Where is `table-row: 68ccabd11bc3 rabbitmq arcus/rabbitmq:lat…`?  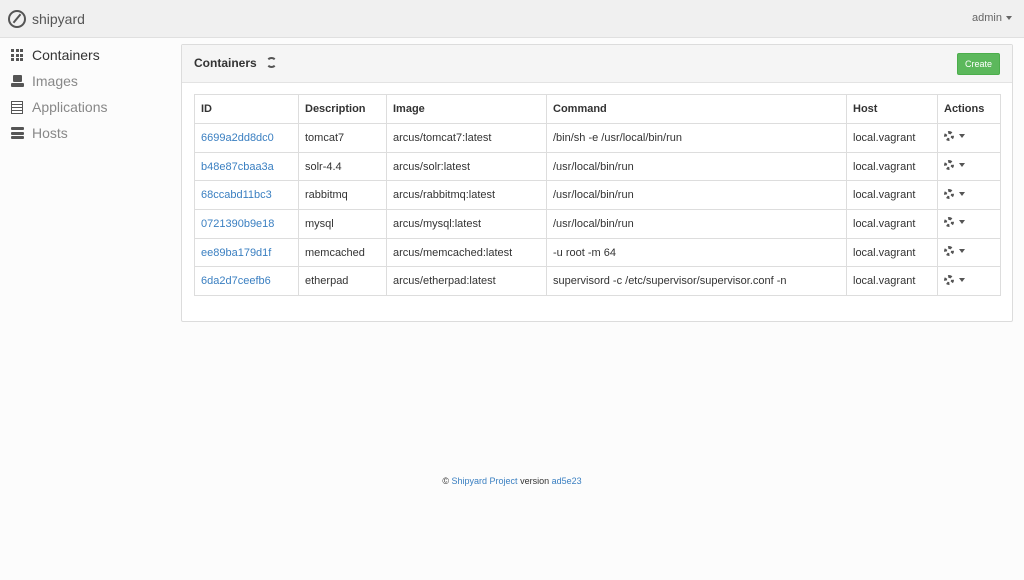
table-row: 68ccabd11bc3 rabbitmq arcus/rabbitmq:lat… is located at coordinates (597, 195).